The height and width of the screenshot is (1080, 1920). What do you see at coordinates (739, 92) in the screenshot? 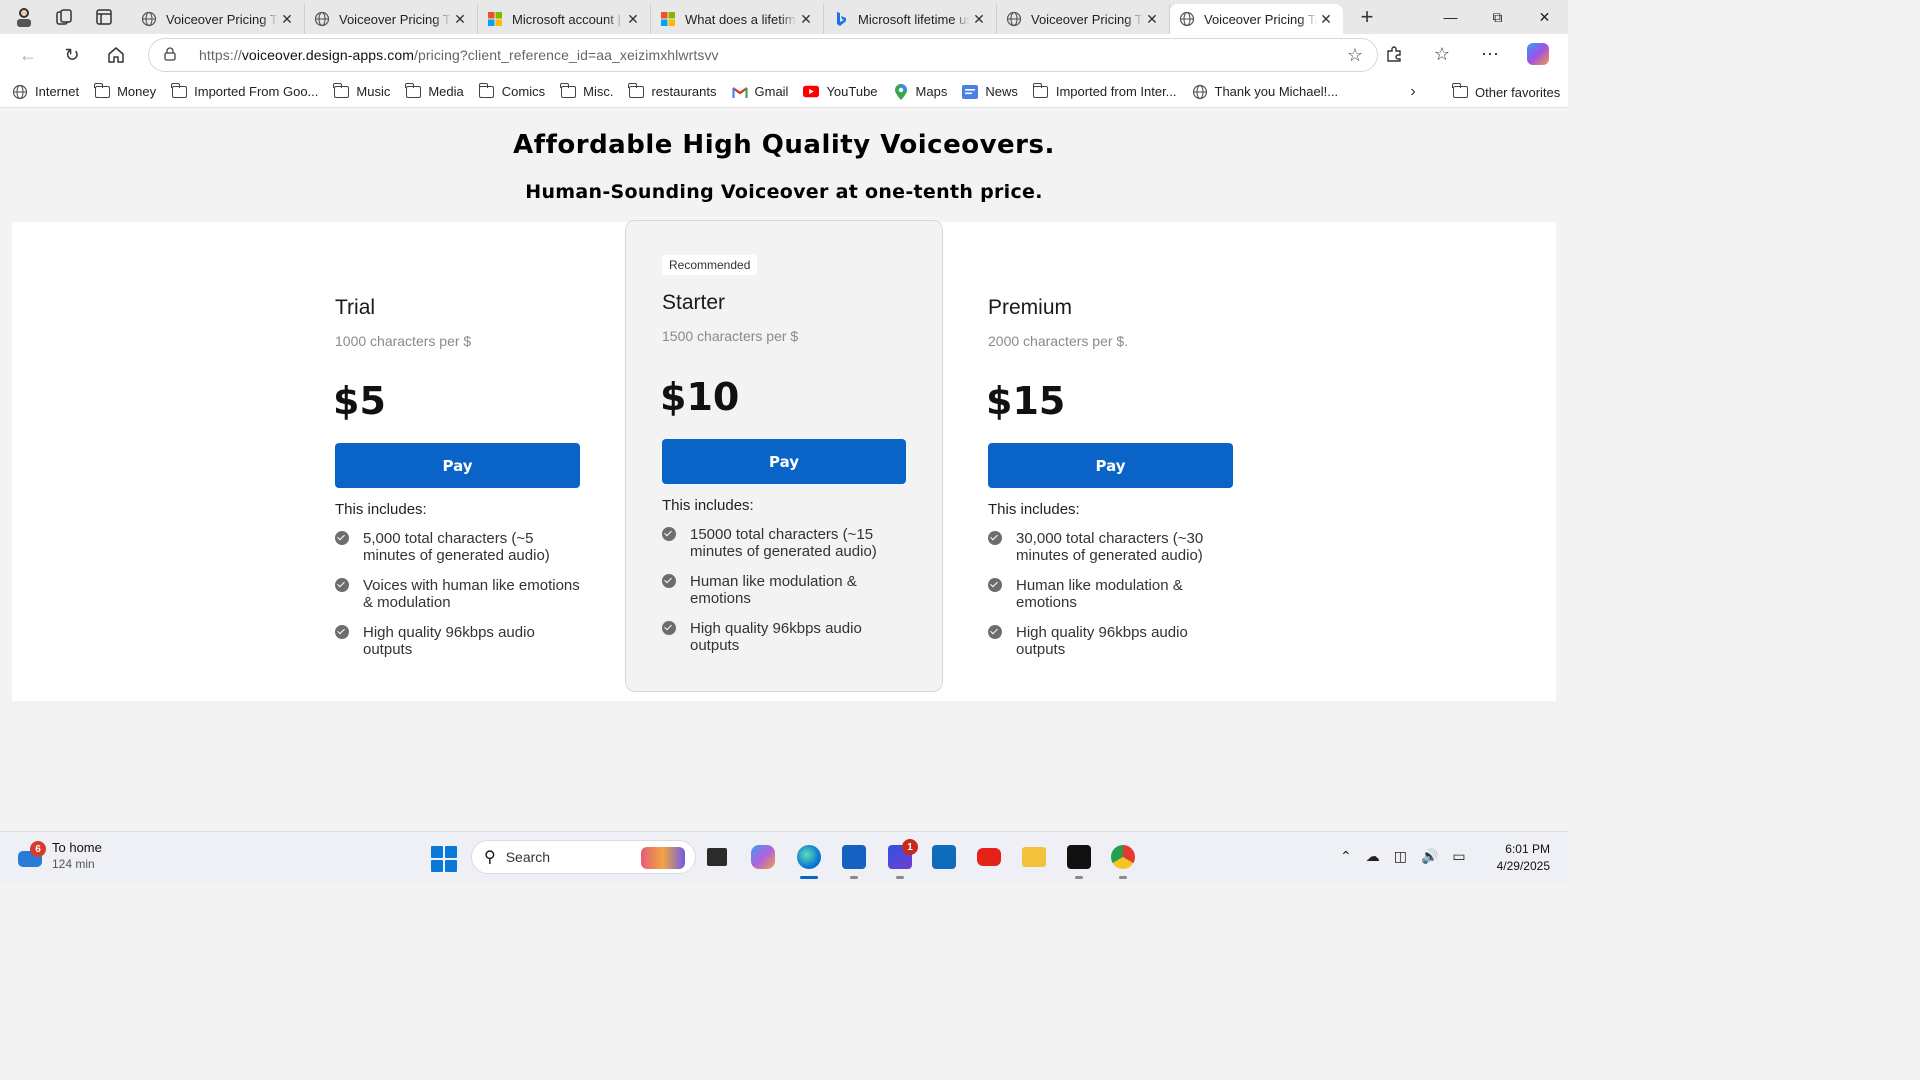
I see `gmail-icon` at bounding box center [739, 92].